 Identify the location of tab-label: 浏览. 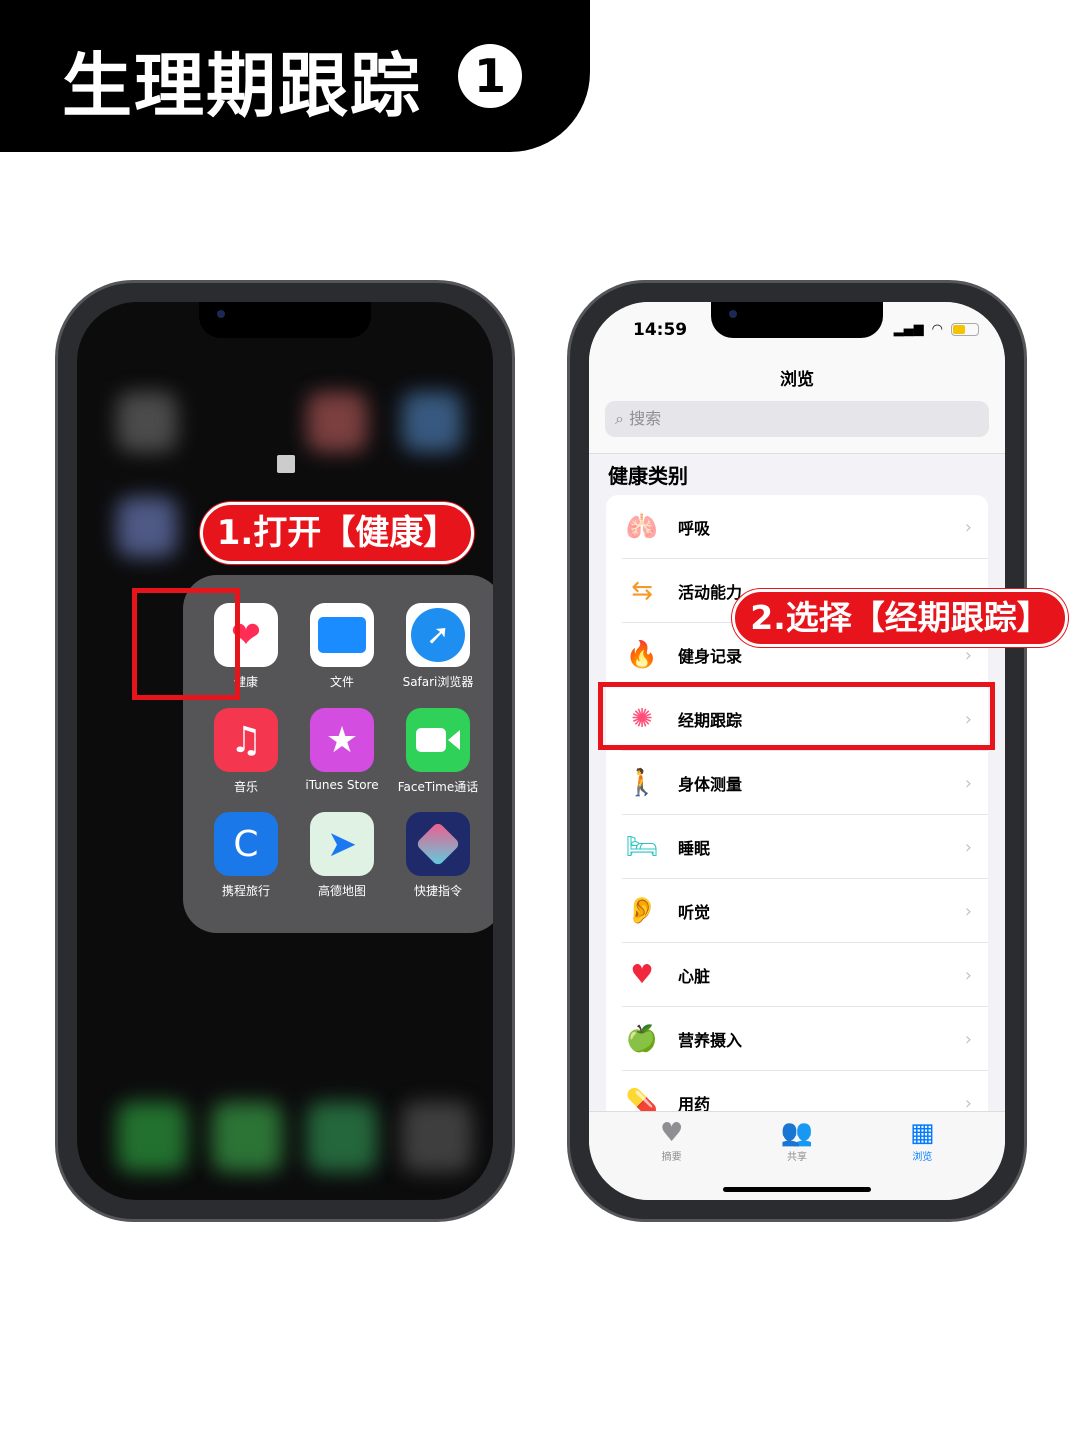
(922, 1157).